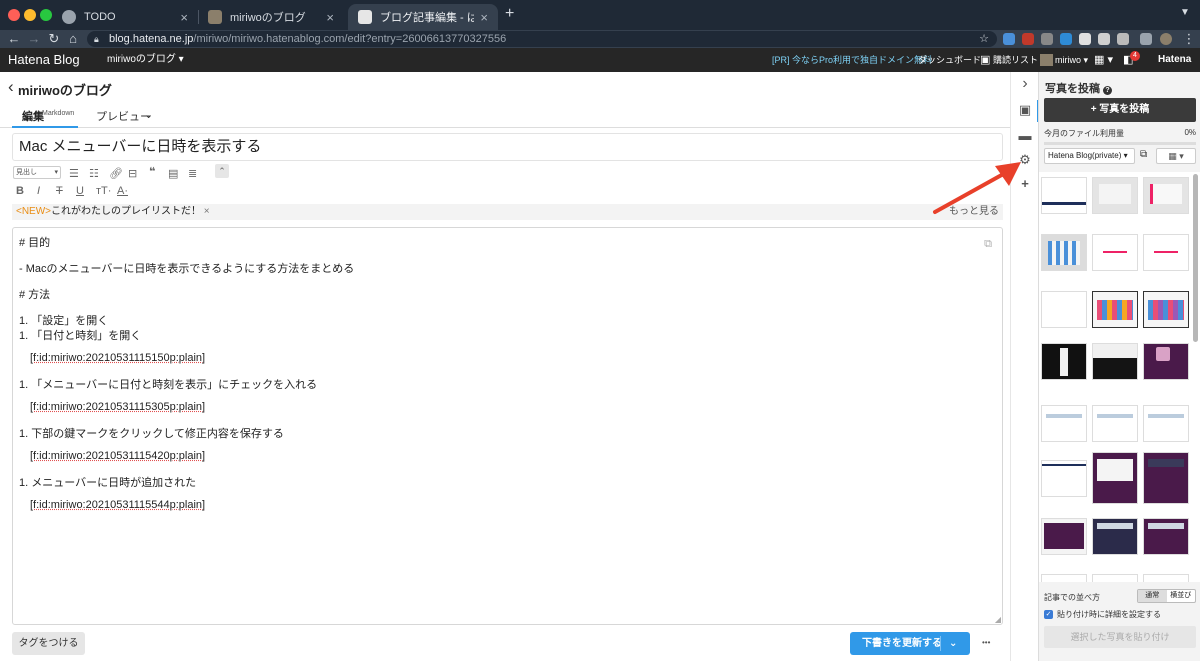  What do you see at coordinates (116, 173) in the screenshot?
I see `link-icon: 🔗︎` at bounding box center [116, 173].